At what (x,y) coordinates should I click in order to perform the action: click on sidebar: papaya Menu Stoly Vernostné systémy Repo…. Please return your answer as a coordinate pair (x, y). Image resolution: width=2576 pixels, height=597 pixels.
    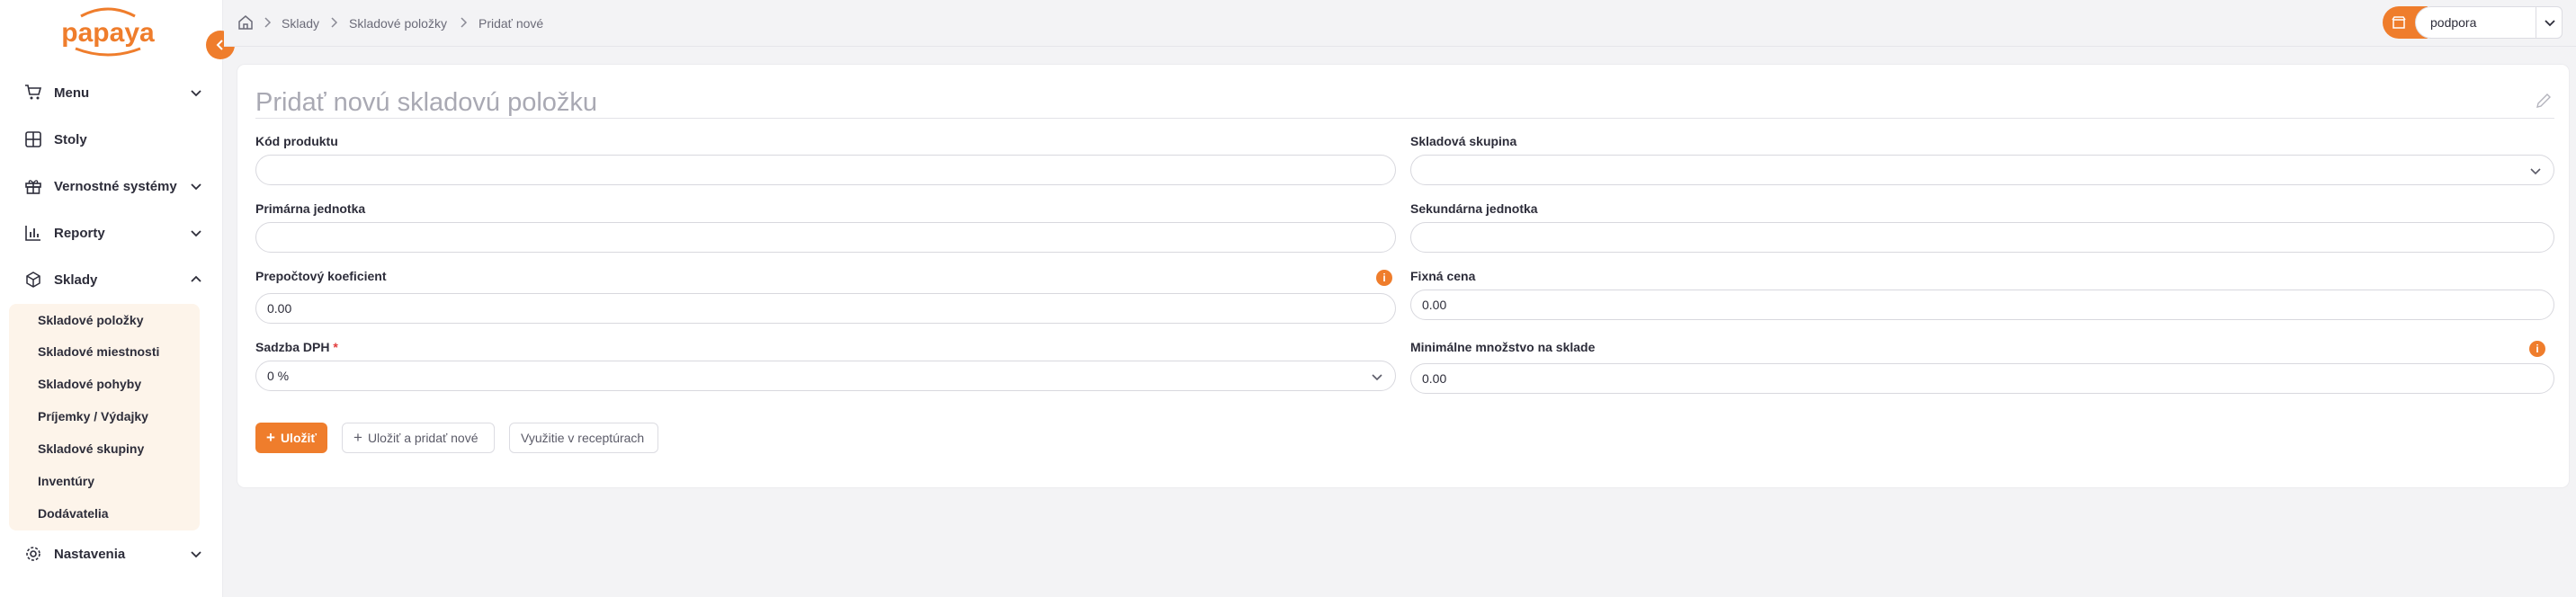
    Looking at the image, I should click on (111, 298).